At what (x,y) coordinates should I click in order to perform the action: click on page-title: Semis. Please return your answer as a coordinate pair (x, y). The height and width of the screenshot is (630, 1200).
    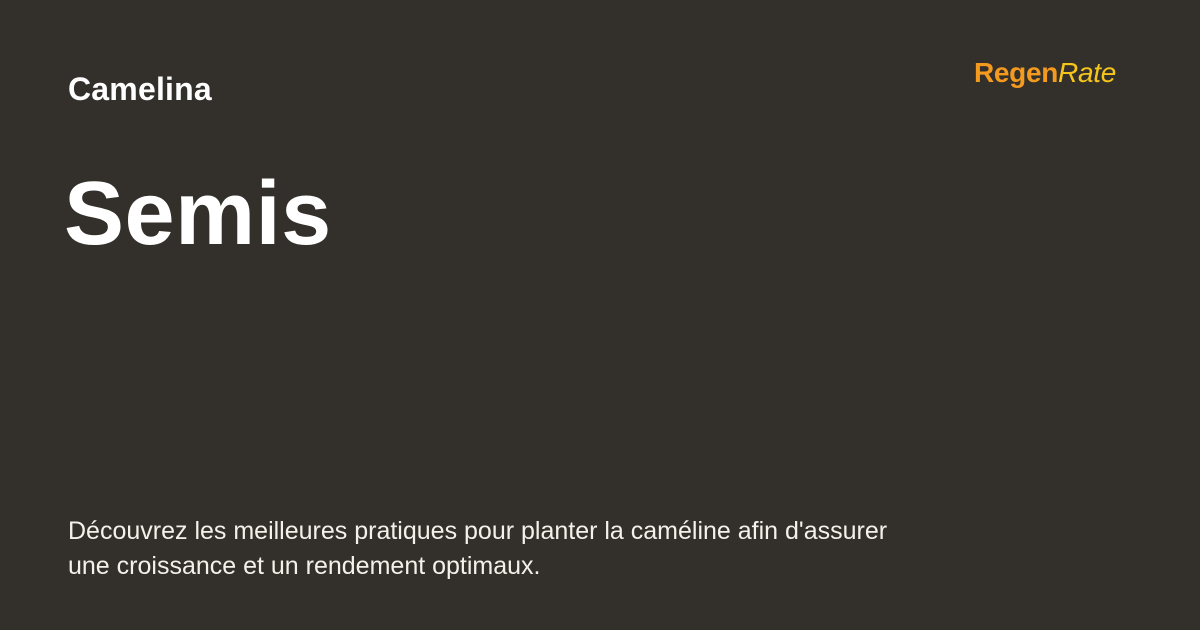
    Looking at the image, I should click on (198, 214).